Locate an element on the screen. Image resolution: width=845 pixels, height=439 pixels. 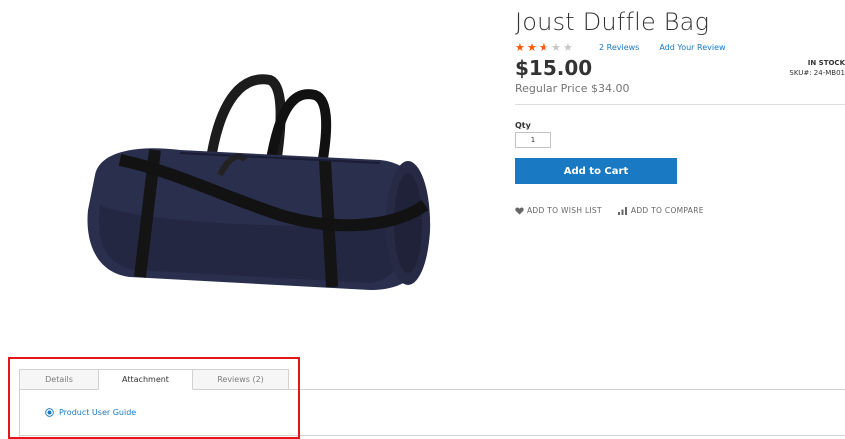
rating-stars: ★ ★ ★ ★ ★ is located at coordinates (544, 47).